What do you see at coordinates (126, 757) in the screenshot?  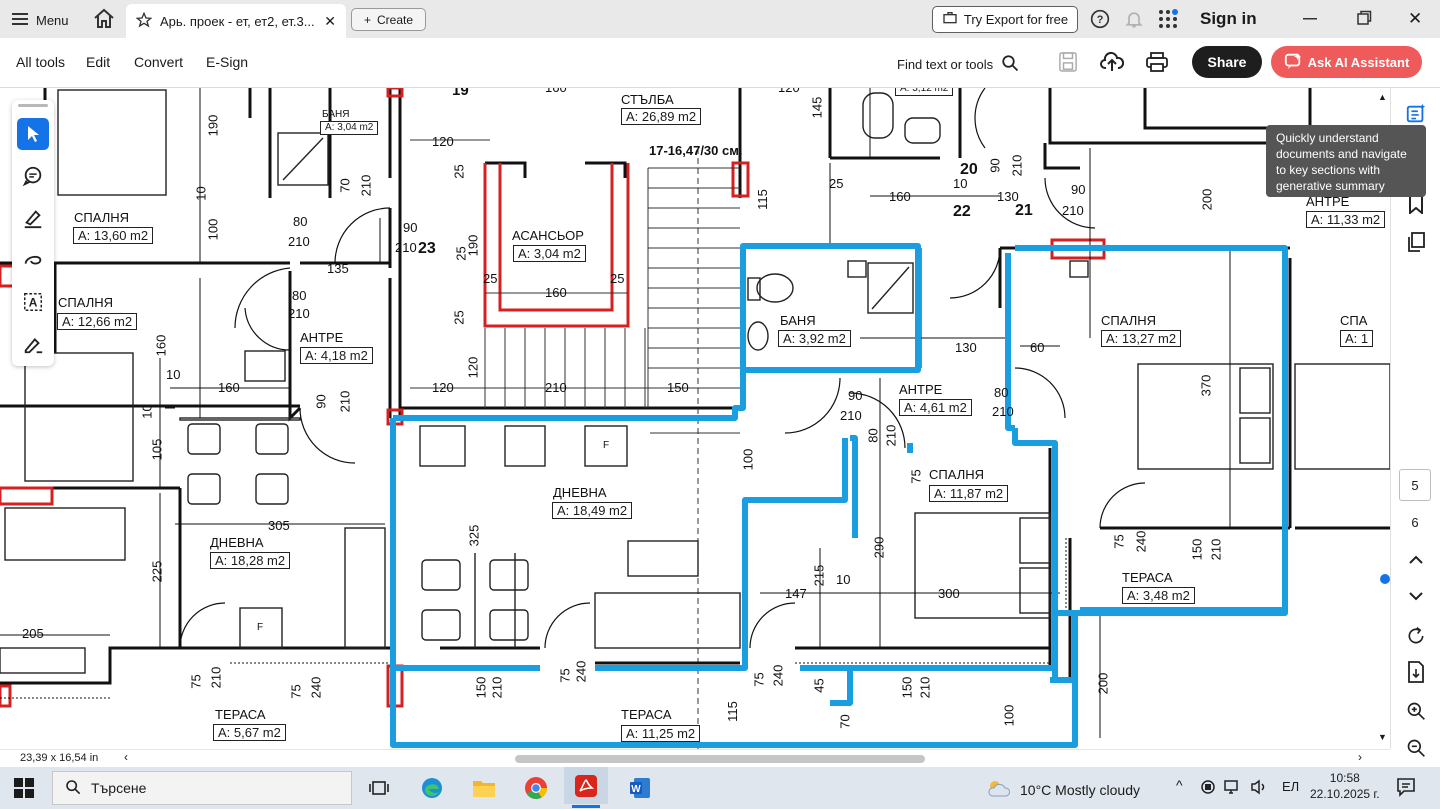 I see `scroll-left-arrow-icon: ‹` at bounding box center [126, 757].